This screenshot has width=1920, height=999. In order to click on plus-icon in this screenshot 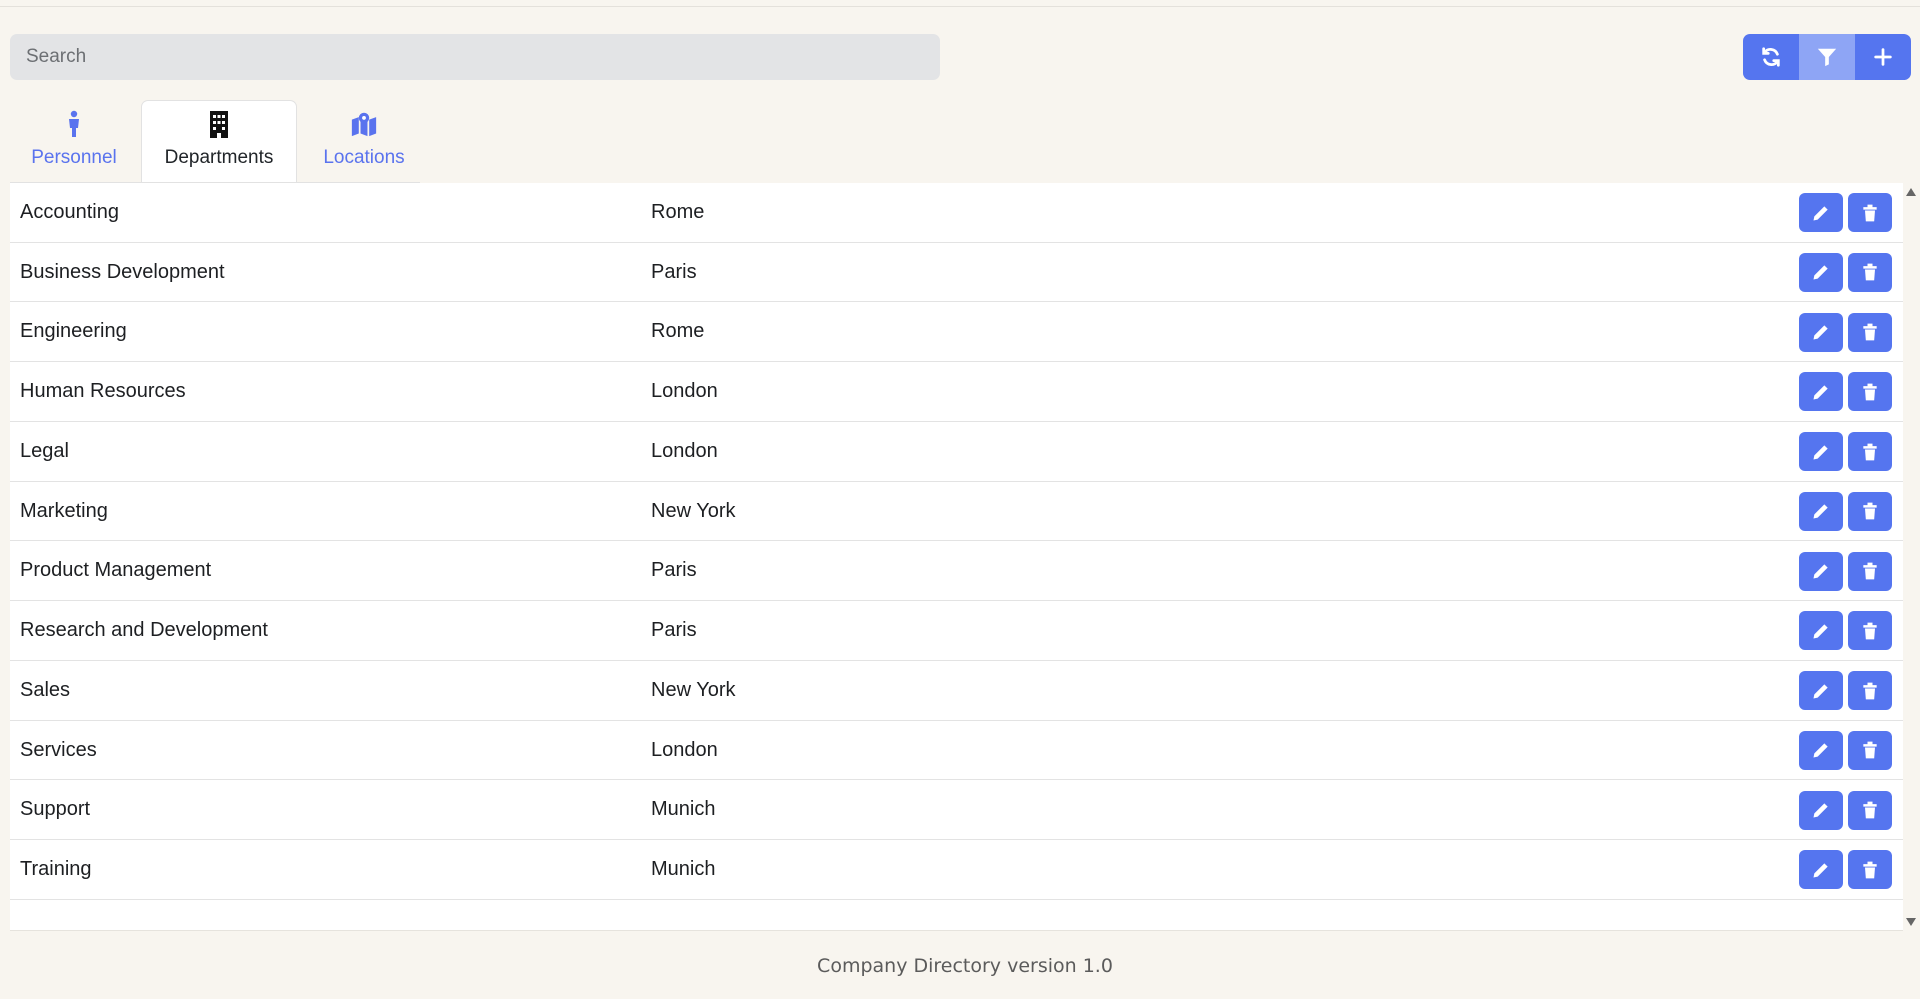, I will do `click(1883, 57)`.